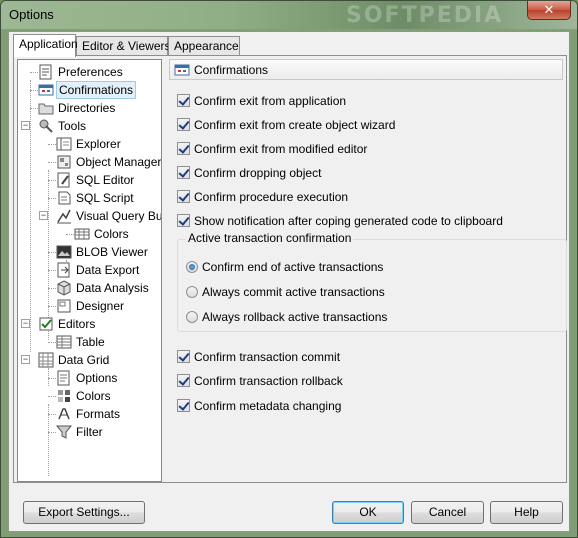 The image size is (578, 538). Describe the element at coordinates (64, 216) in the screenshot. I see `visual-query-icon` at that location.